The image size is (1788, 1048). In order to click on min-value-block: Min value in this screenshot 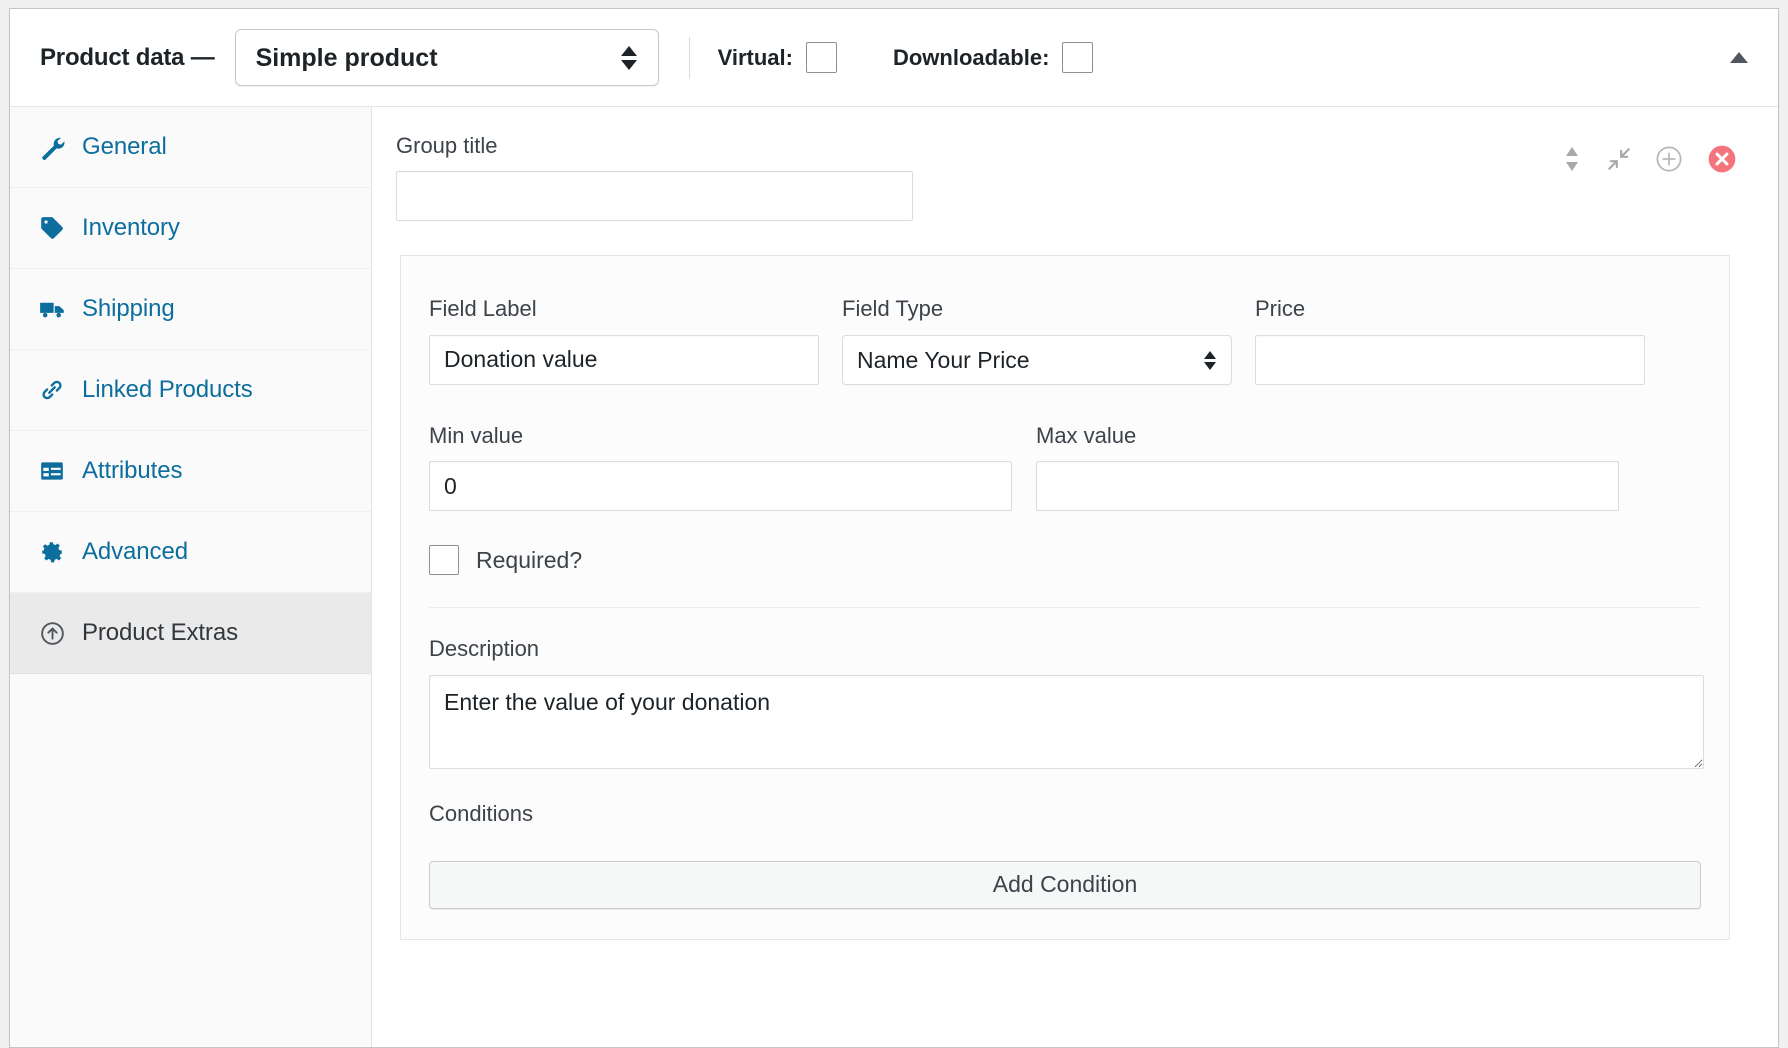, I will do `click(720, 467)`.